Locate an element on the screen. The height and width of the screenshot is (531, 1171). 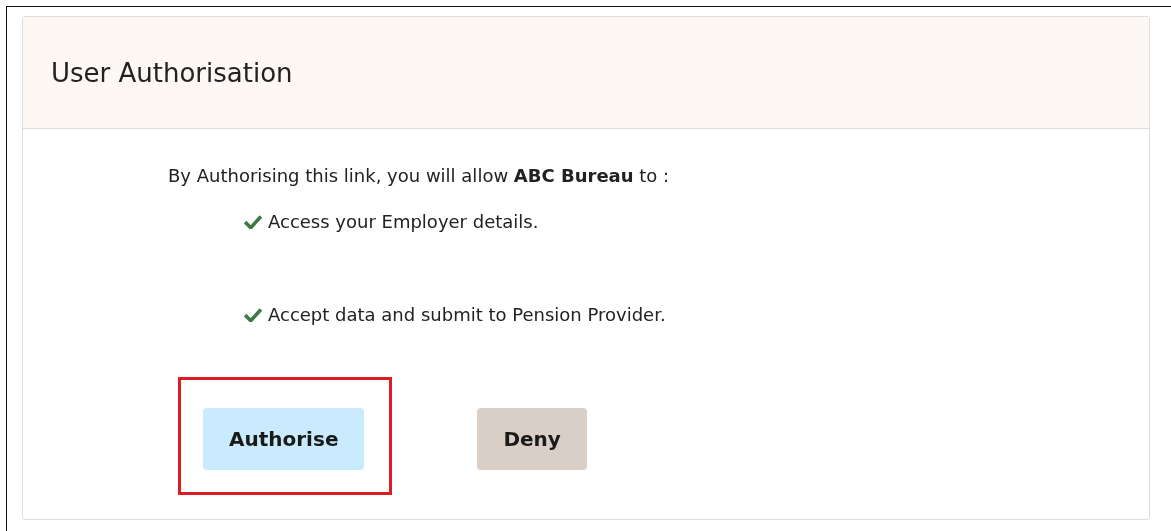
action-button: Authorise is located at coordinates (284, 439).